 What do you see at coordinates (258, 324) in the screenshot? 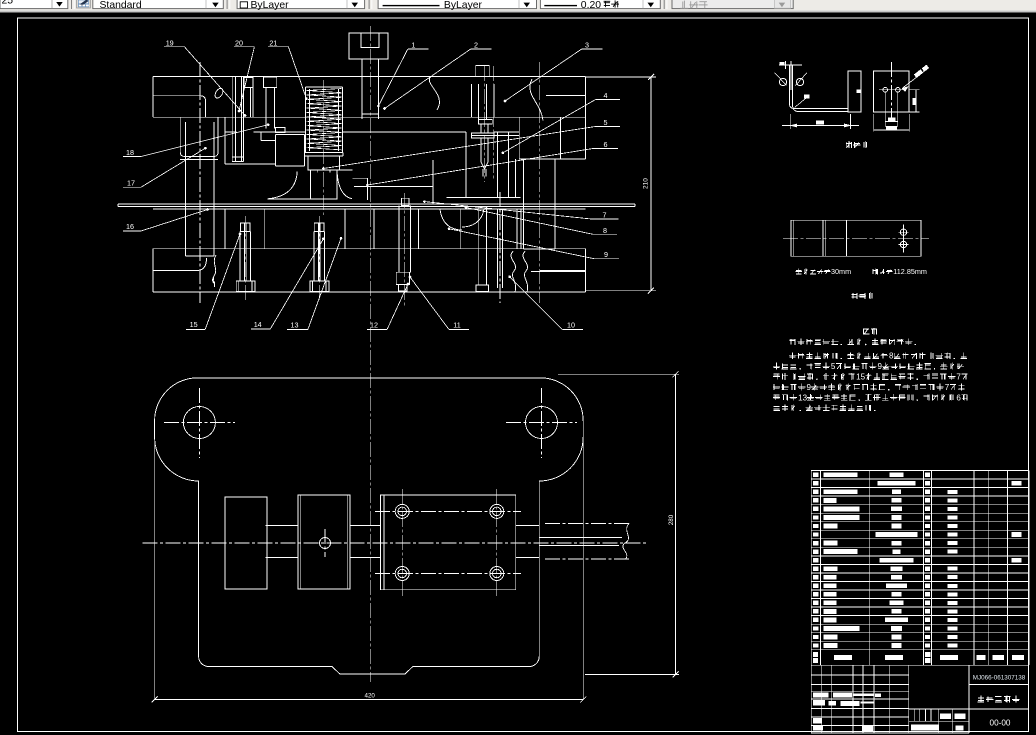
I see `svg-text: 14` at bounding box center [258, 324].